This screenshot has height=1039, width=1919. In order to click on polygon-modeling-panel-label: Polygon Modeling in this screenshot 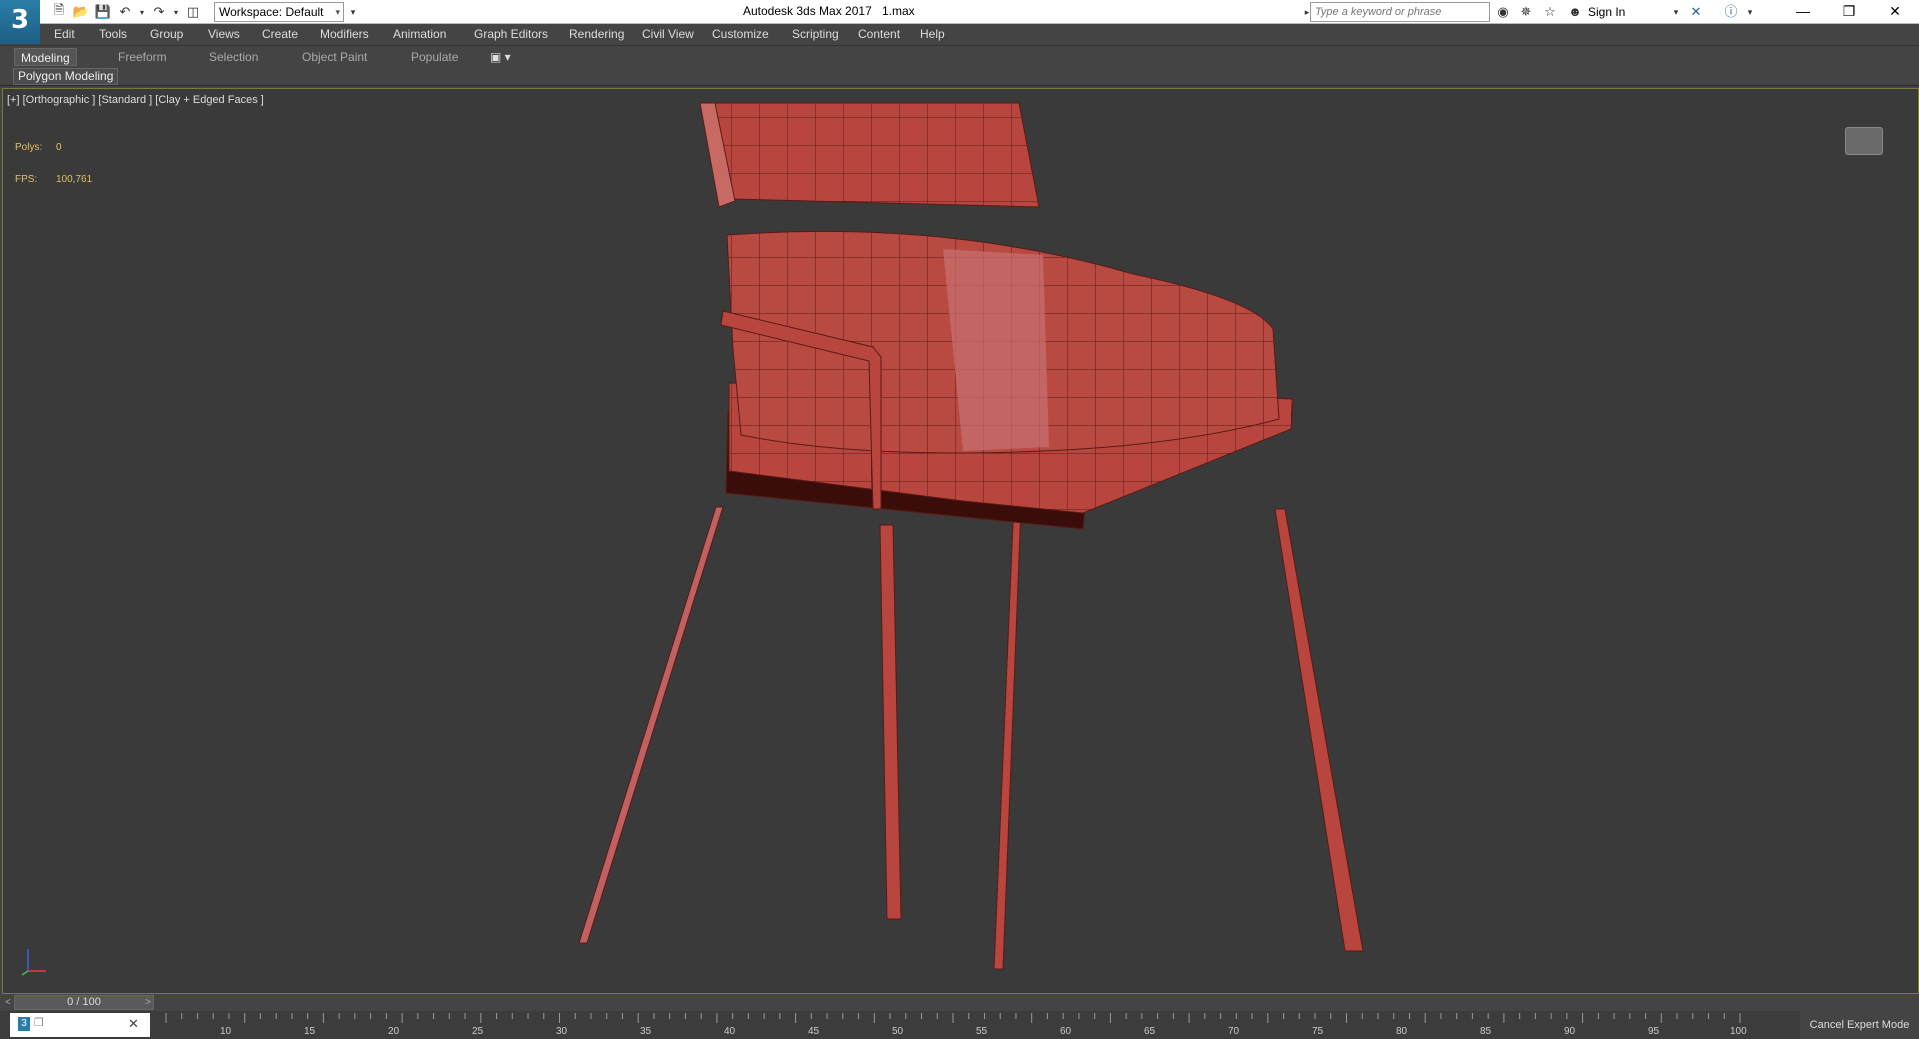, I will do `click(66, 76)`.